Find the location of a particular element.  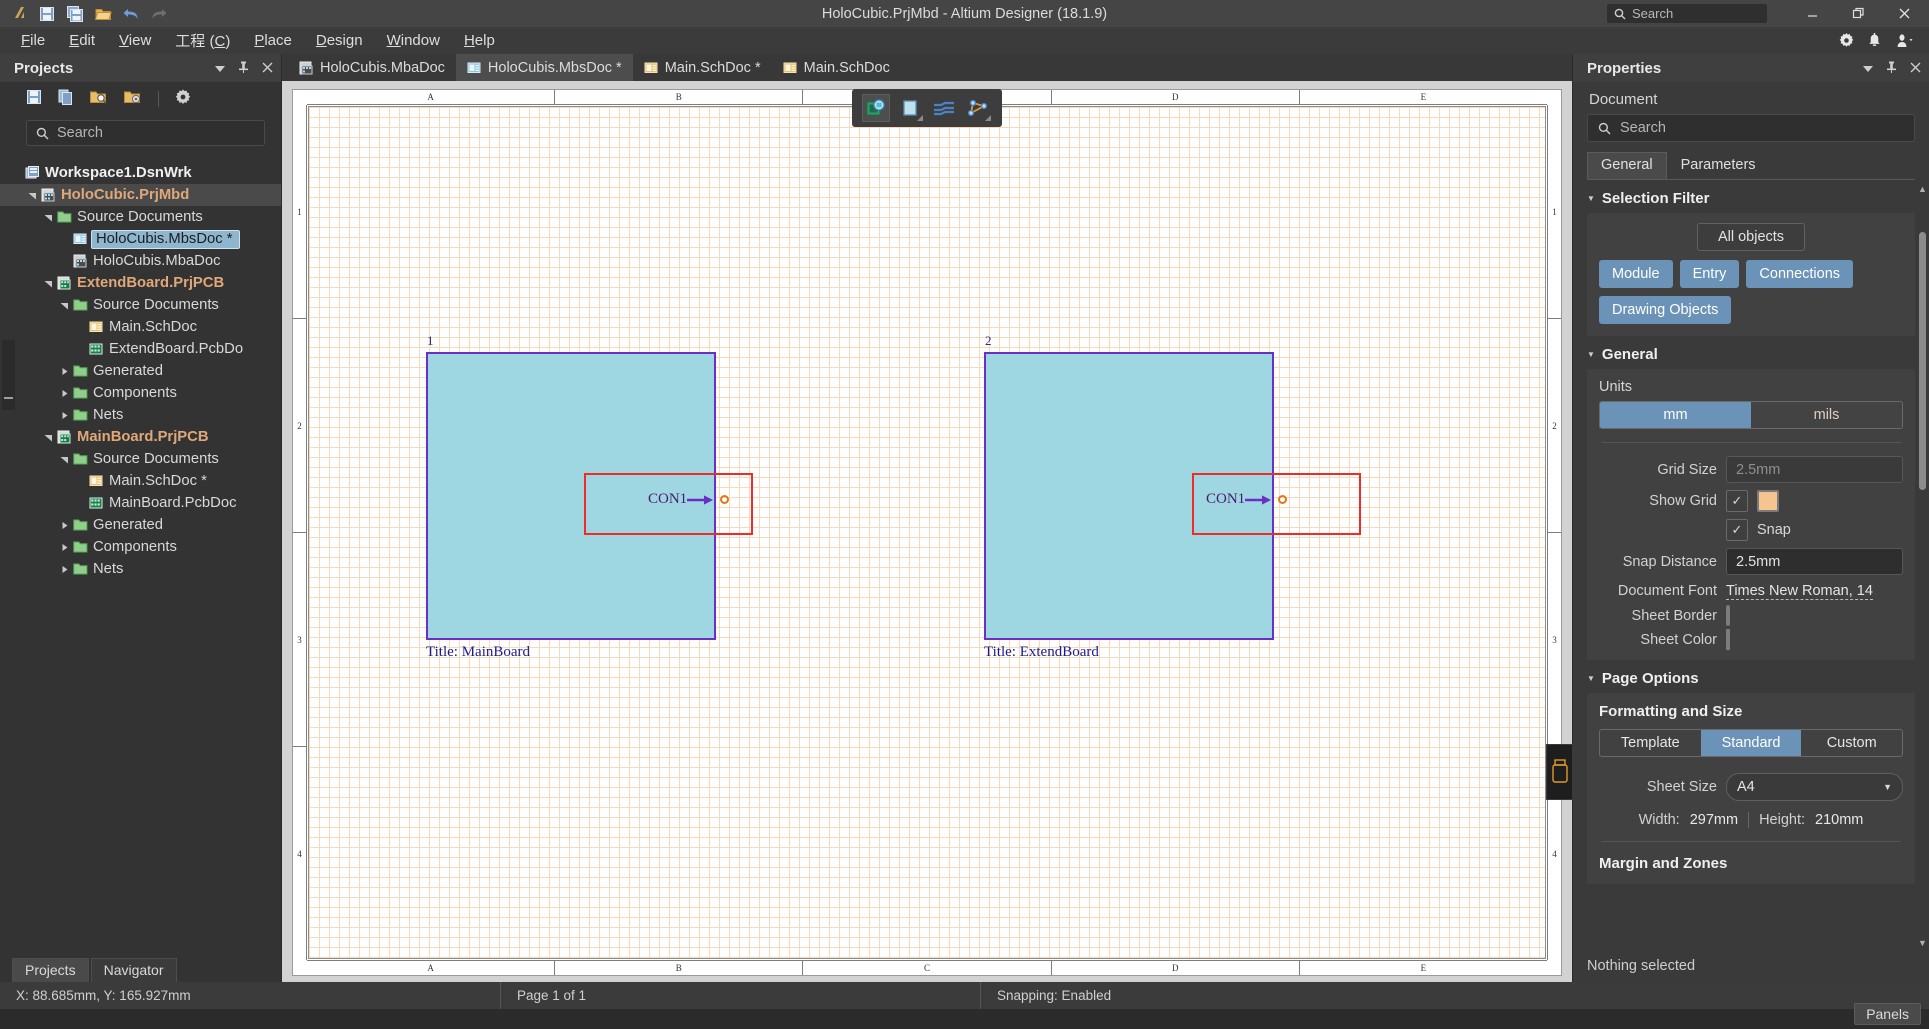

sheet-border-swatch is located at coordinates (1728, 615).